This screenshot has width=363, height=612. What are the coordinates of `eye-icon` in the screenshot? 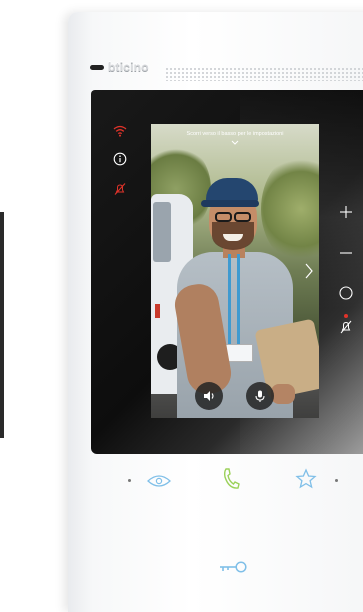 It's located at (159, 481).